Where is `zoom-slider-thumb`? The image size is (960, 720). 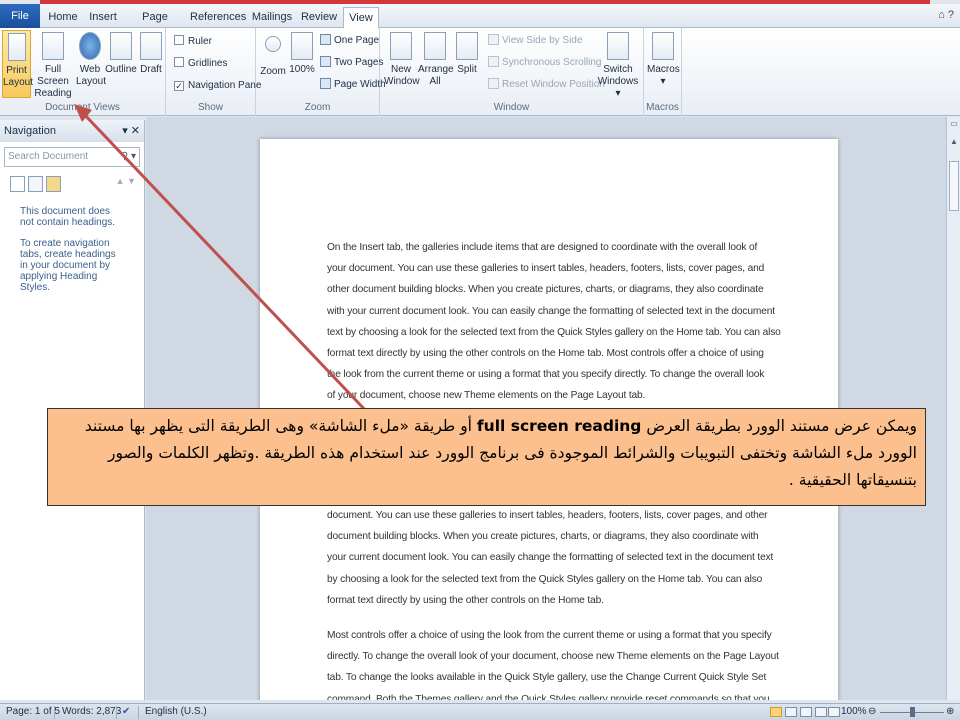
zoom-slider-thumb is located at coordinates (912, 712).